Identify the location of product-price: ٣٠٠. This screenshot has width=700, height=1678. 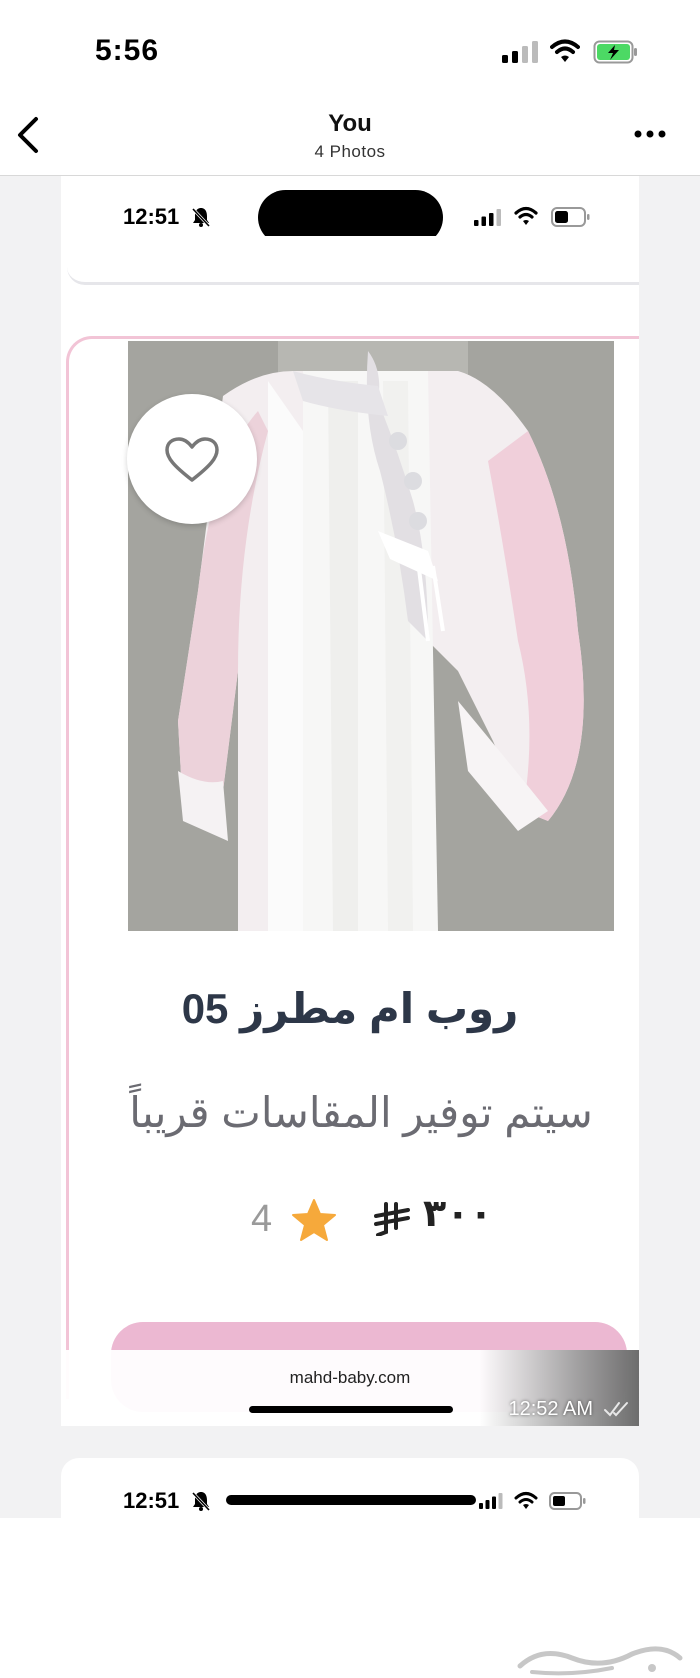
(458, 1214).